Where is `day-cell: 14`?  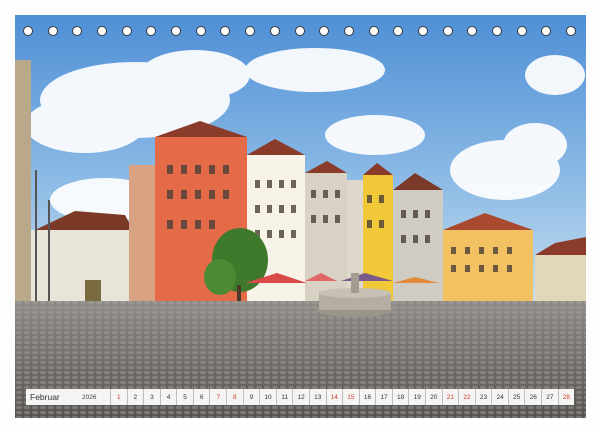
day-cell: 14 is located at coordinates (334, 397).